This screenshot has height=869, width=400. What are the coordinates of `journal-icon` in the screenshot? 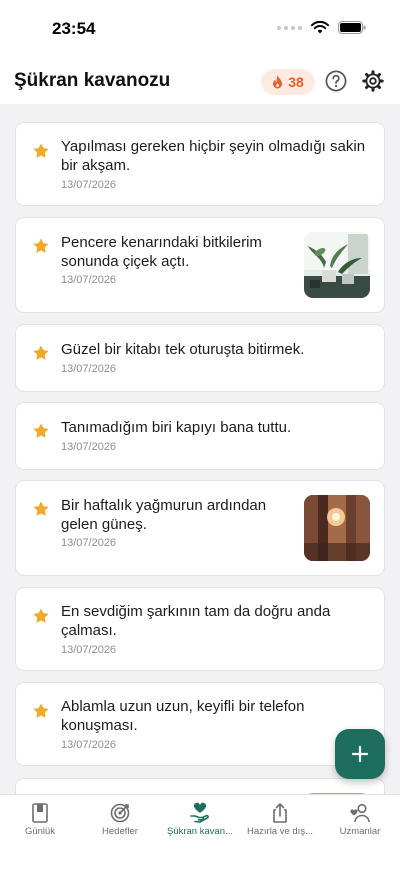 It's located at (40, 813).